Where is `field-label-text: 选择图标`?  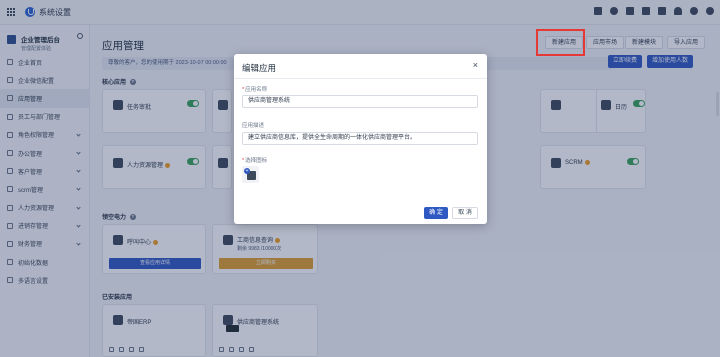 field-label-text: 选择图标 is located at coordinates (256, 161).